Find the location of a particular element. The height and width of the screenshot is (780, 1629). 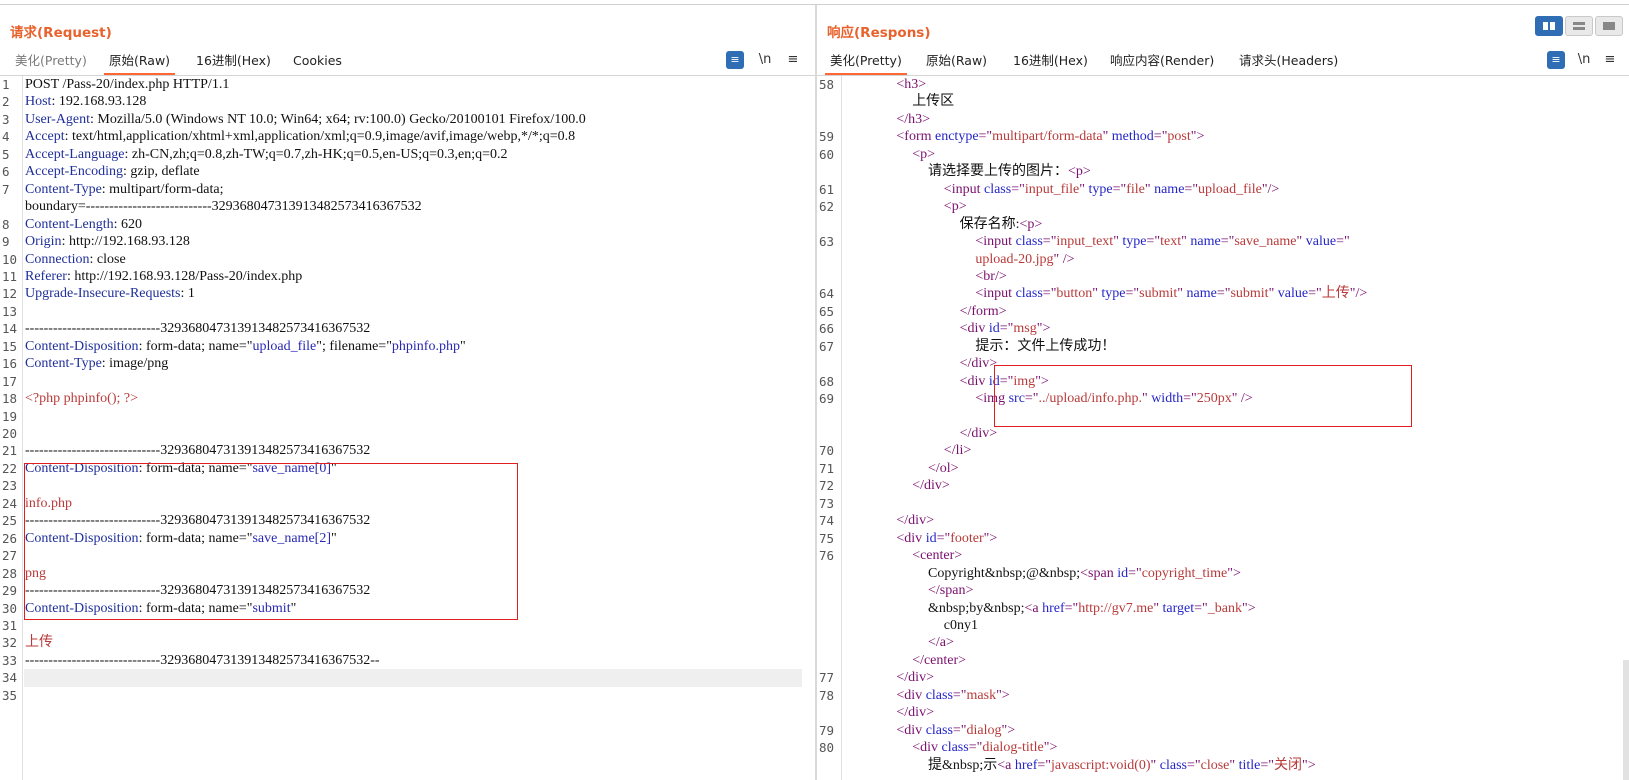

line-number: 72 is located at coordinates (827, 486).